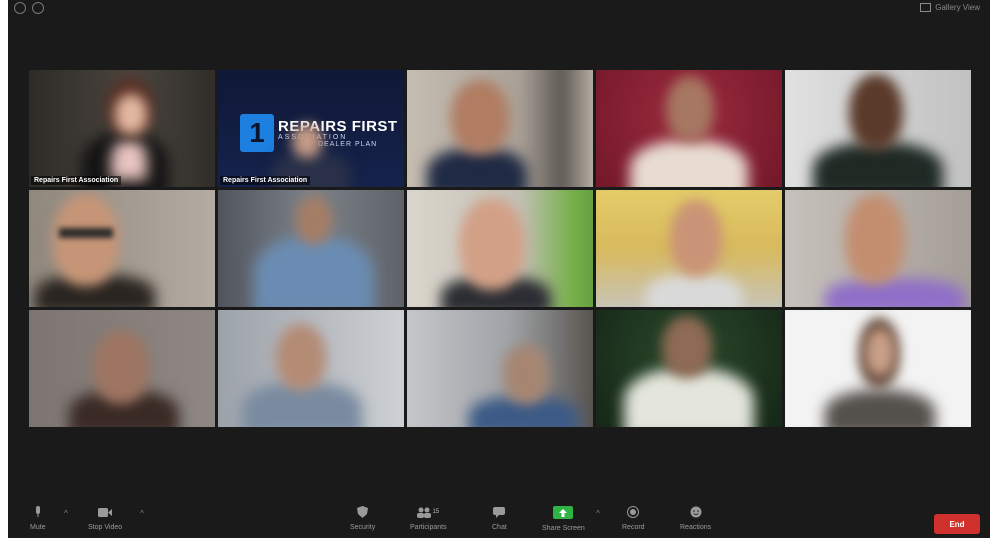 The image size is (997, 538). I want to click on chat-label: Chat, so click(499, 527).